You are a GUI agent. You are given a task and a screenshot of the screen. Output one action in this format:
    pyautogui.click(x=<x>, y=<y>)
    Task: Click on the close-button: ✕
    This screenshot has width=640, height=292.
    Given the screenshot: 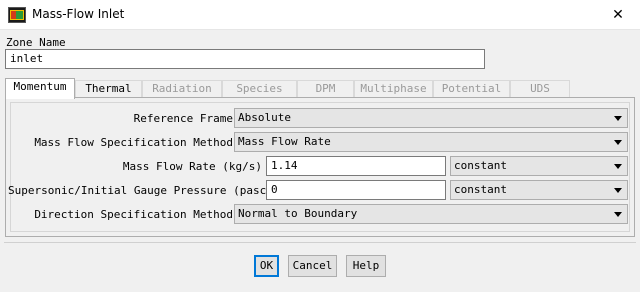 What is the action you would take?
    pyautogui.click(x=618, y=15)
    